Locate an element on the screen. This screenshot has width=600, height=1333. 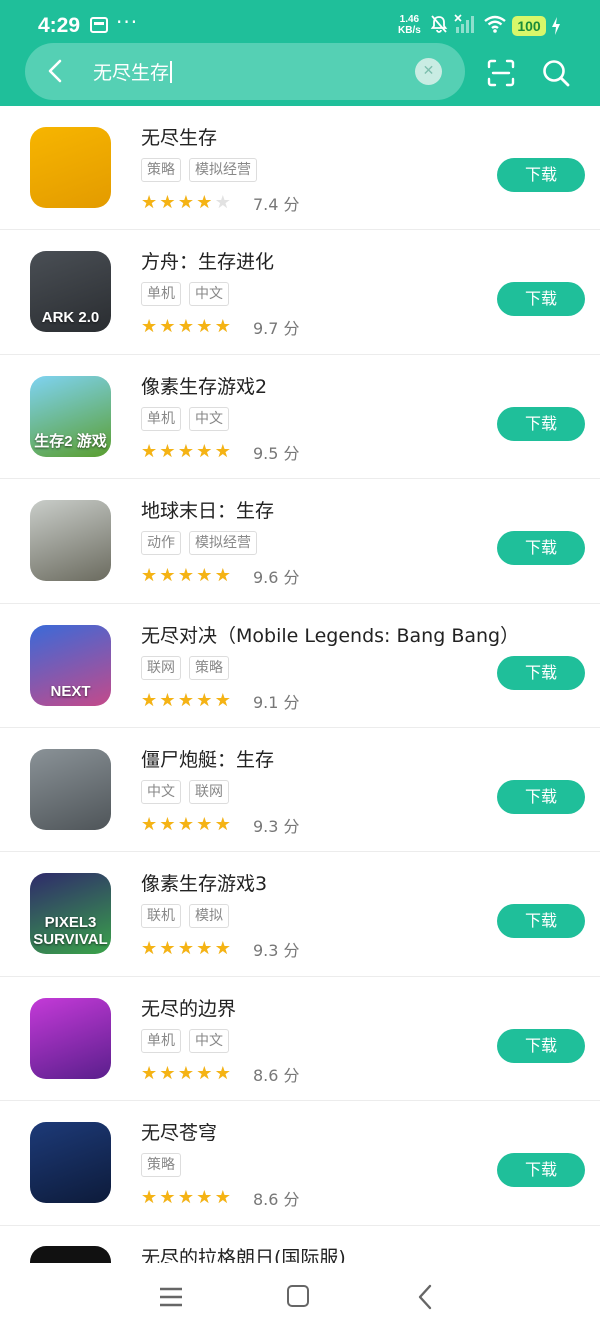
network-speed-unit: KB/s is located at coordinates (409, 30).